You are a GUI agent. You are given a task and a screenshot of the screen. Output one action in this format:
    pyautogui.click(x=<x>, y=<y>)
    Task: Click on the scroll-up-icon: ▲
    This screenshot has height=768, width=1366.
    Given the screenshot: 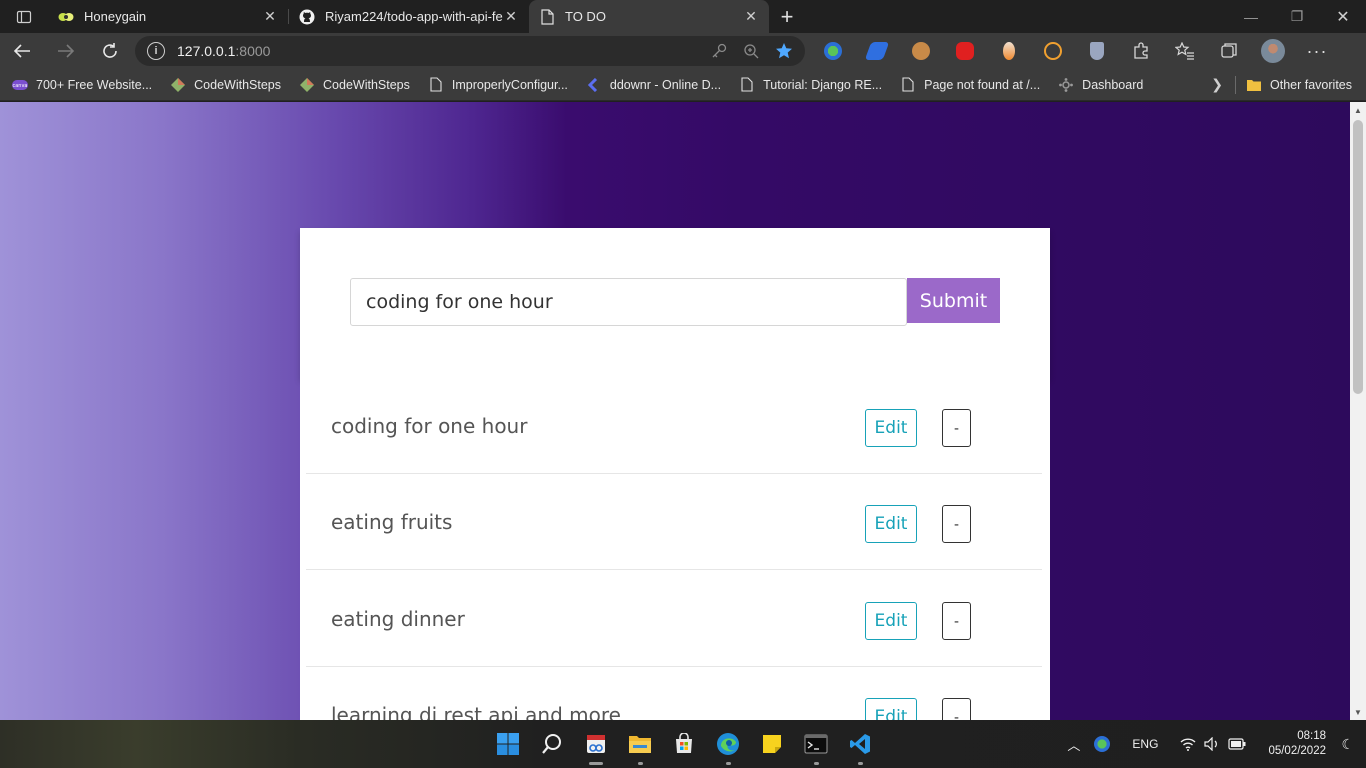 What is the action you would take?
    pyautogui.click(x=1358, y=110)
    